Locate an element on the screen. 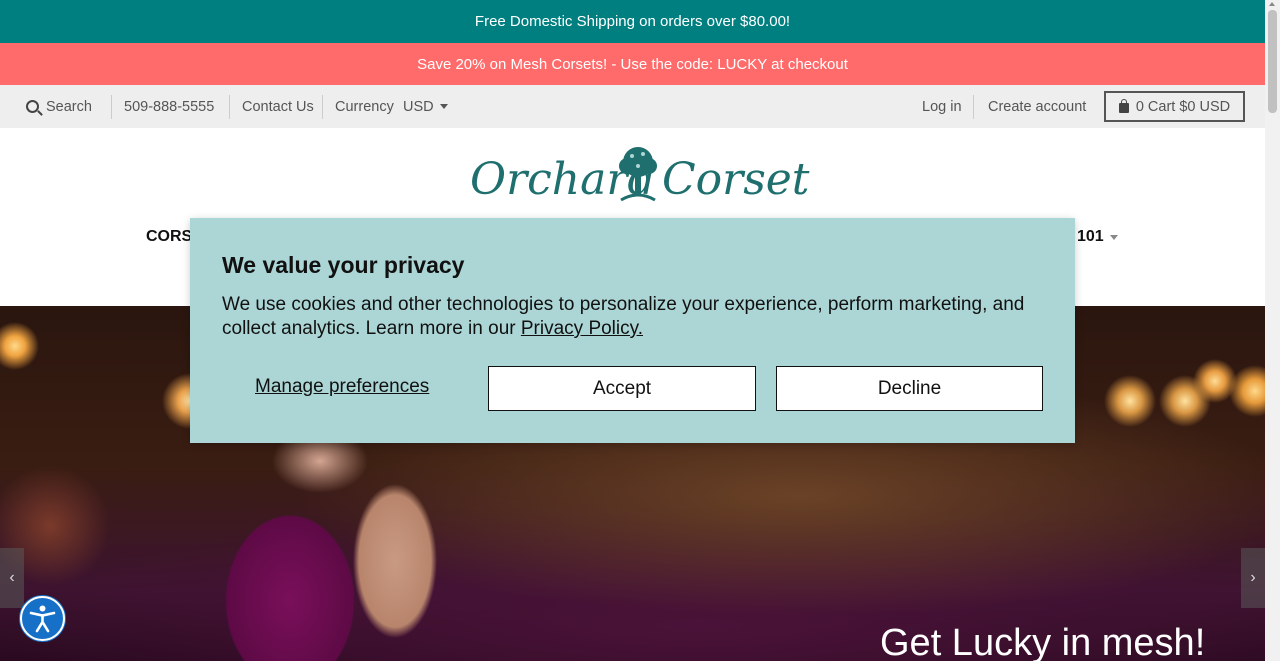  phone-number: 509-888-5555 is located at coordinates (169, 106).